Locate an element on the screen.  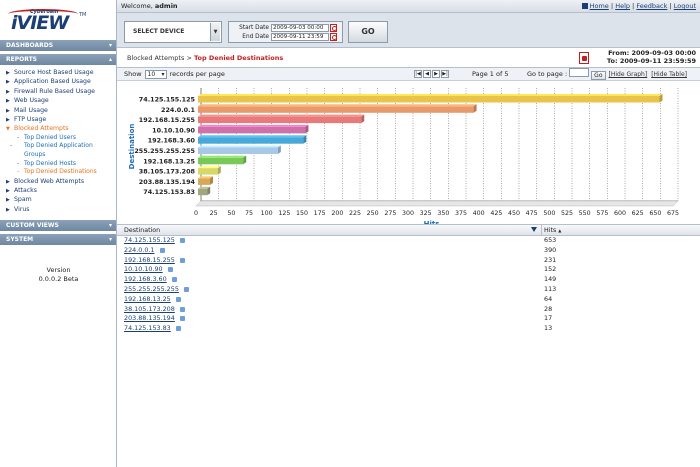
sidebar-item-spam: ▶ Spam is located at coordinates (61, 199).